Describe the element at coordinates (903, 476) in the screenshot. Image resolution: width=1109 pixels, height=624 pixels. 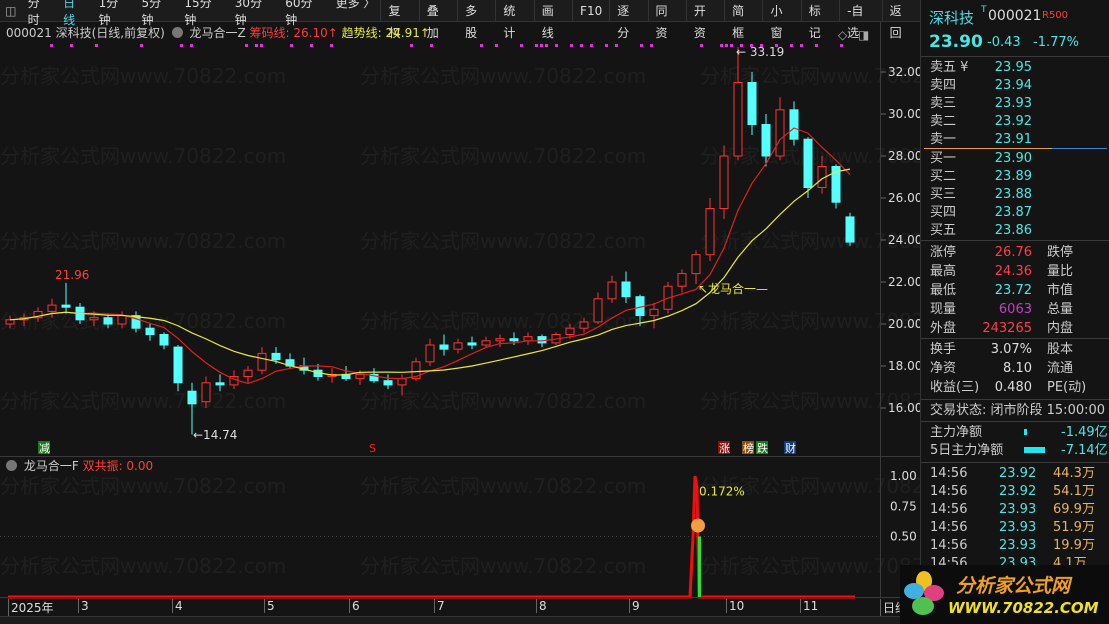
I see `sub-axis-label: 1.00` at that location.